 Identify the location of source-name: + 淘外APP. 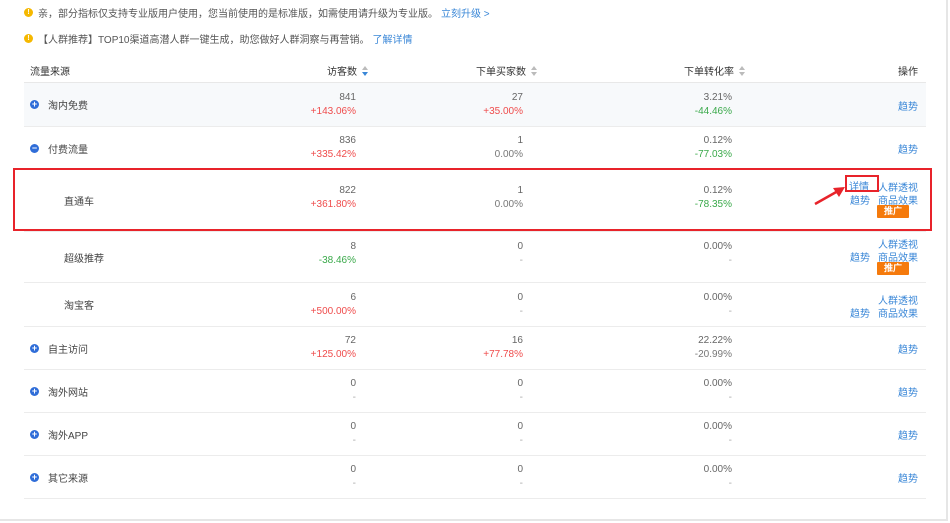
(59, 434).